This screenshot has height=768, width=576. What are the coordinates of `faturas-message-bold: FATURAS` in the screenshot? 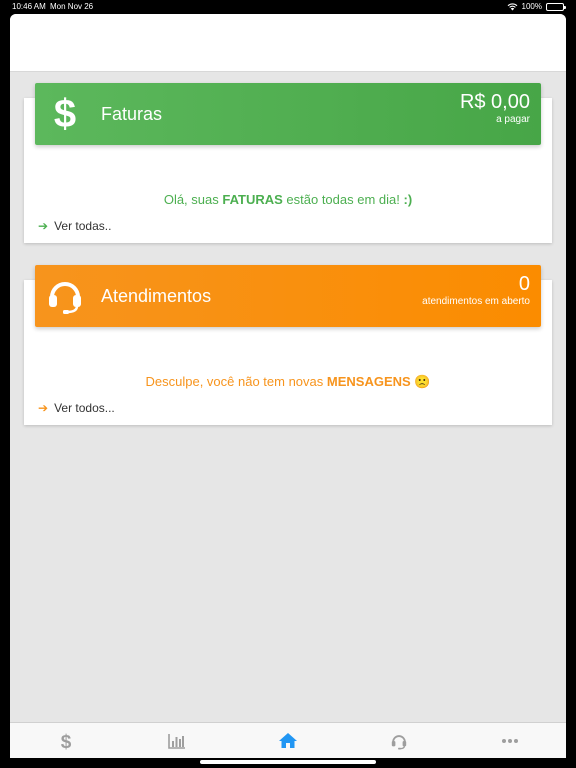 It's located at (252, 199).